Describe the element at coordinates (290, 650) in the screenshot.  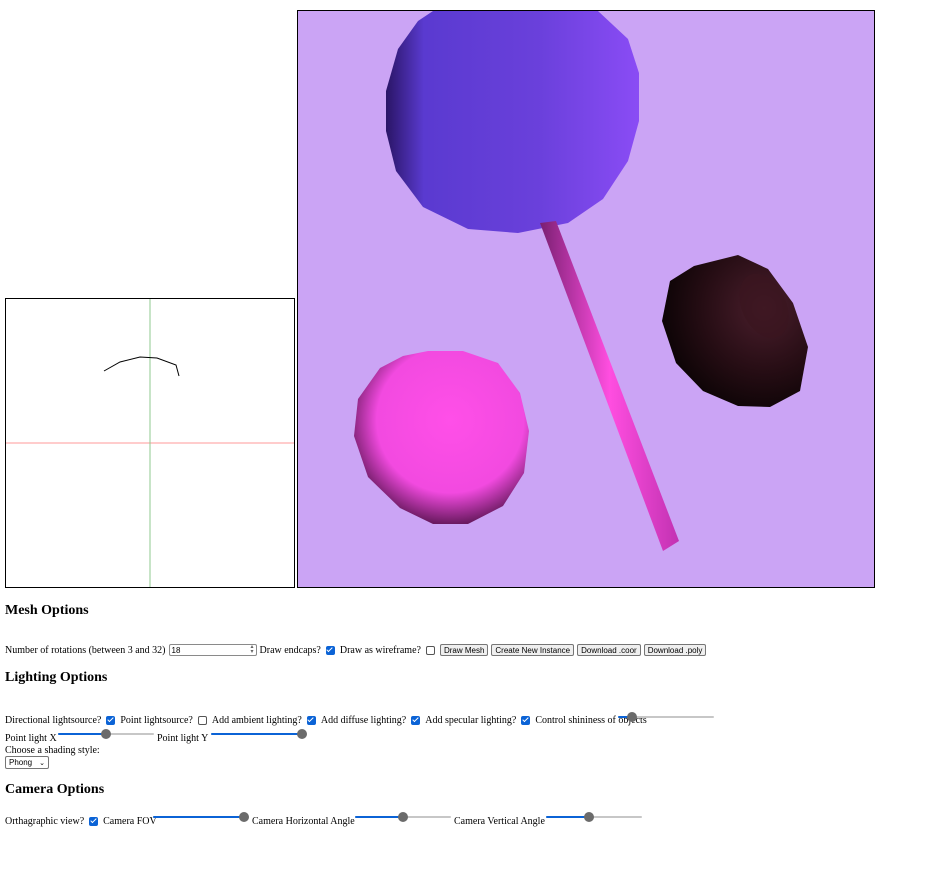
I see `endcaps-label: Draw endcaps?` at that location.